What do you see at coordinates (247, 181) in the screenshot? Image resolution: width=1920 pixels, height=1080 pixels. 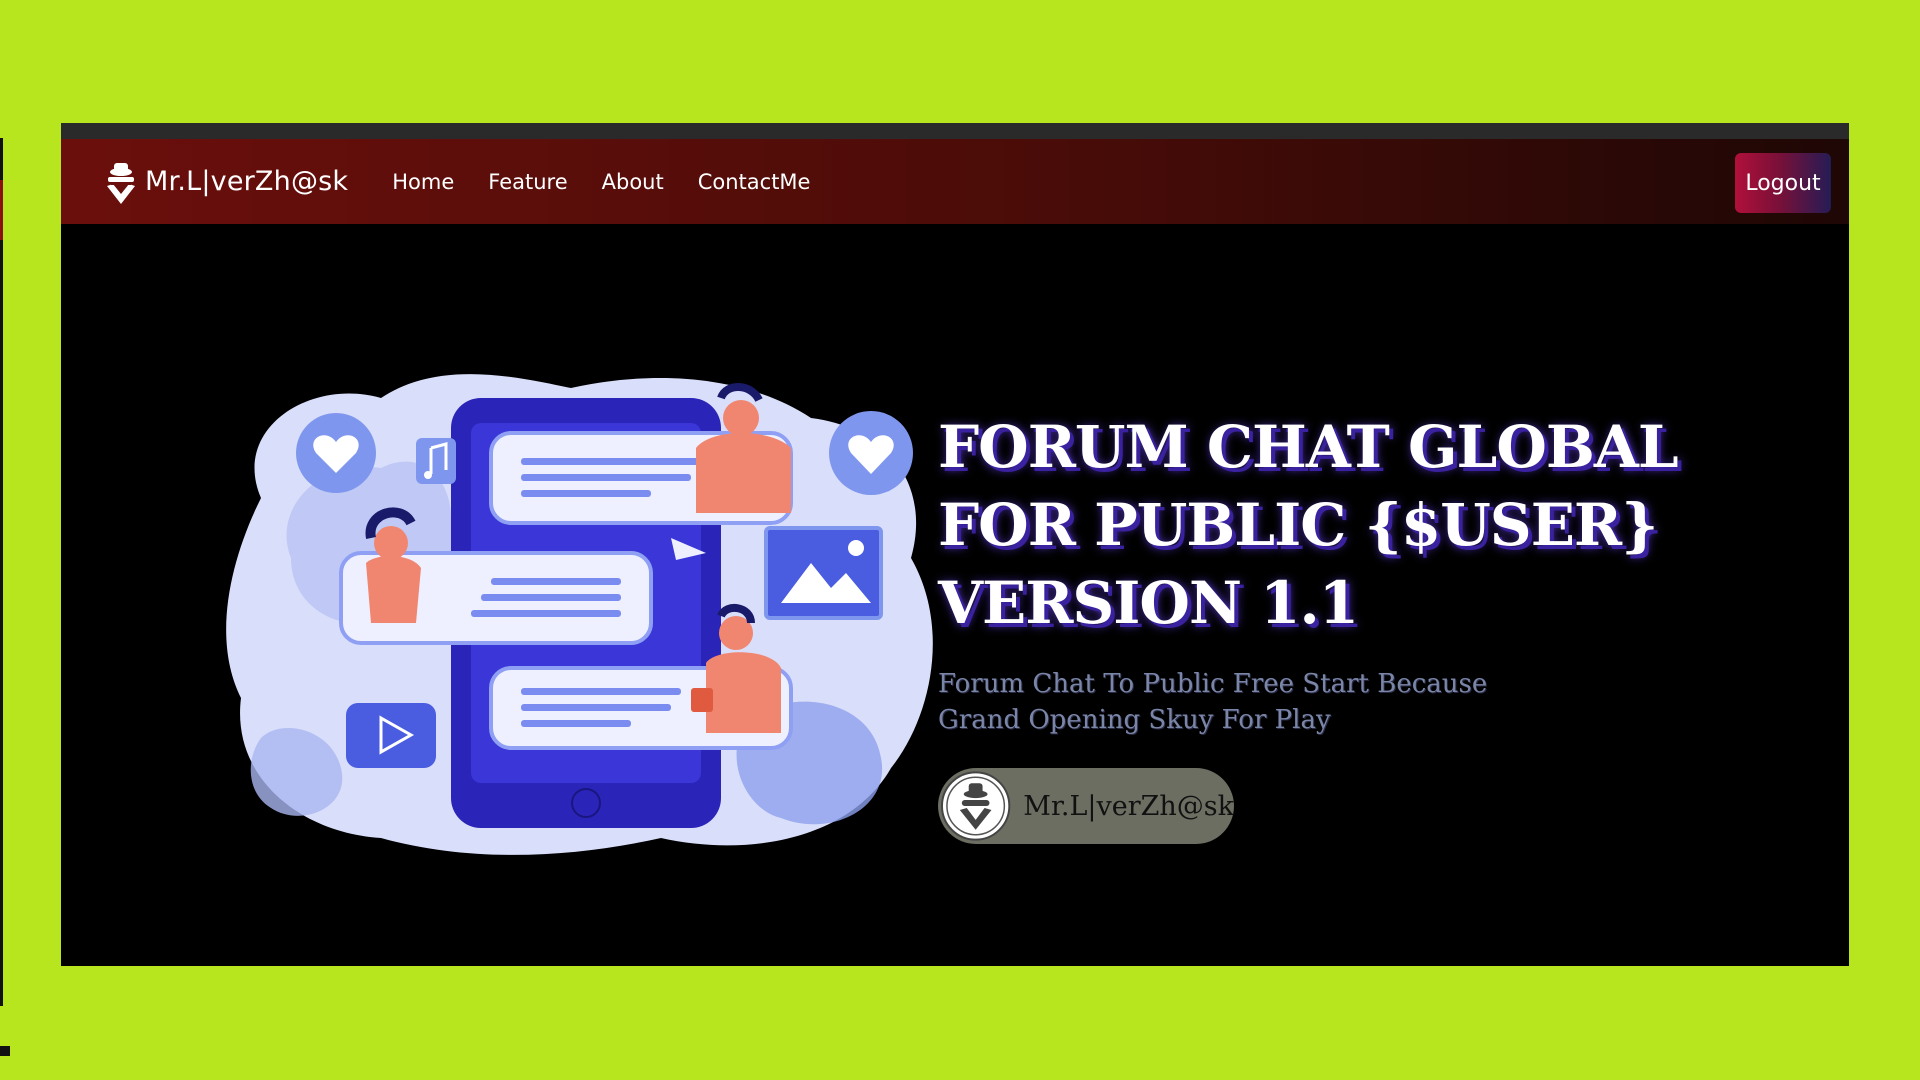 I see `brand-name: Mr.L|verZh@sk` at bounding box center [247, 181].